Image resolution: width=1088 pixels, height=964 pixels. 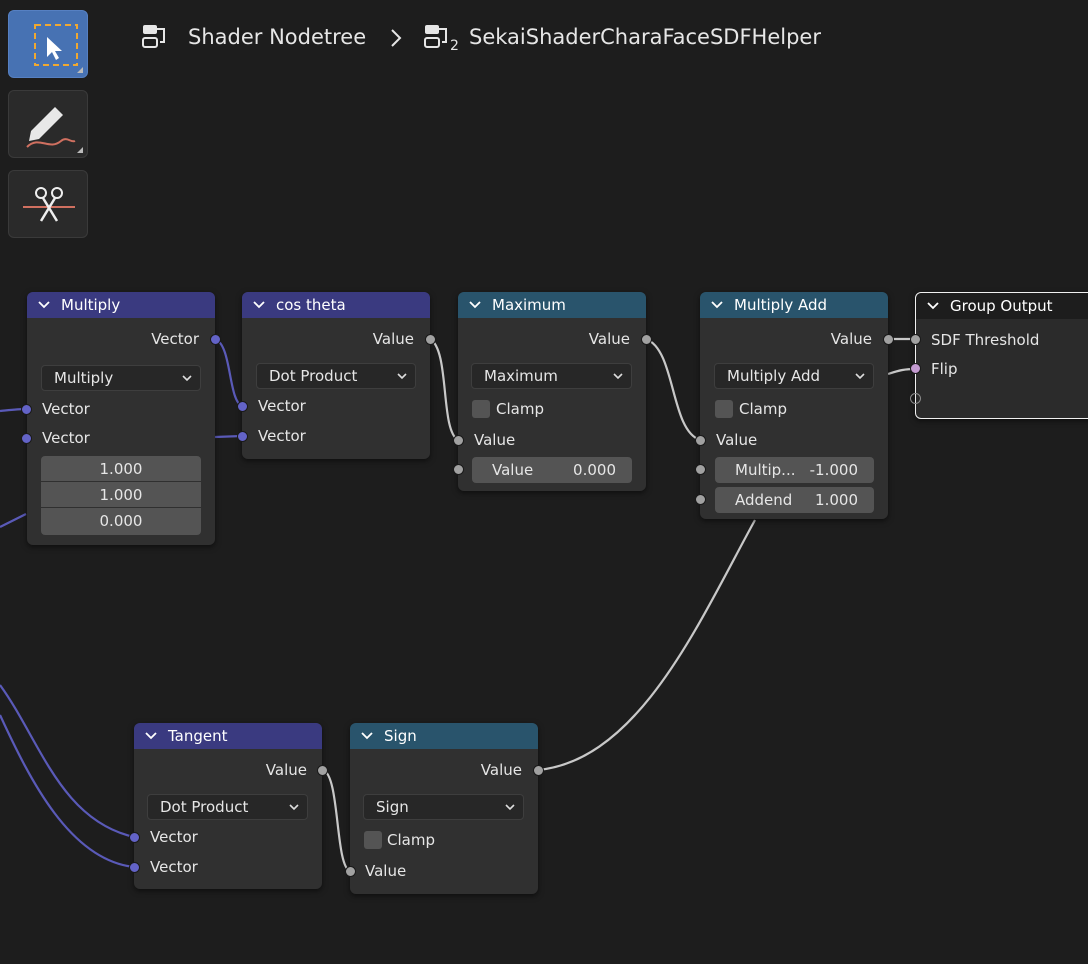 I want to click on link-multiply-to-costheta, so click(x=228, y=372).